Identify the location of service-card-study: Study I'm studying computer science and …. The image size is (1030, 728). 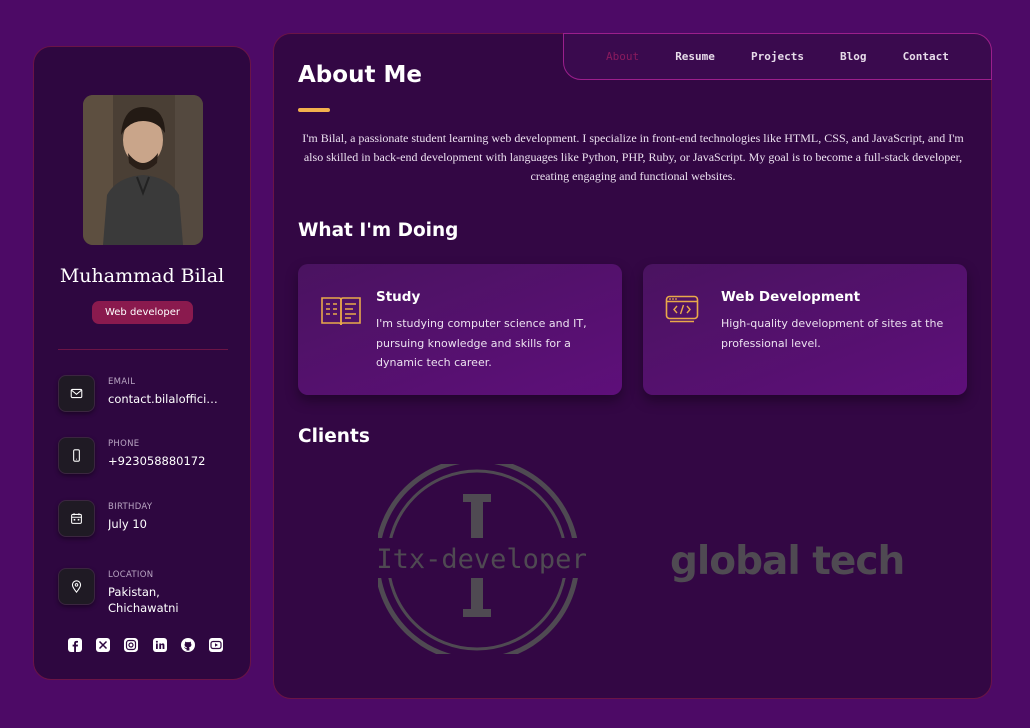
(460, 329).